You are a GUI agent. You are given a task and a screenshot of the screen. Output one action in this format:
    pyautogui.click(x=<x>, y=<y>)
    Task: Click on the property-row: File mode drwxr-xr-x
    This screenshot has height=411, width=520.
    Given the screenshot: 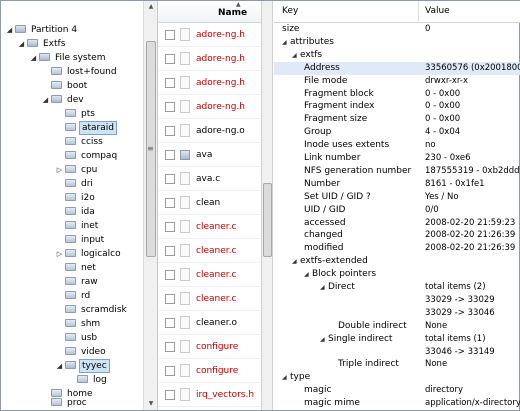 What is the action you would take?
    pyautogui.click(x=397, y=81)
    